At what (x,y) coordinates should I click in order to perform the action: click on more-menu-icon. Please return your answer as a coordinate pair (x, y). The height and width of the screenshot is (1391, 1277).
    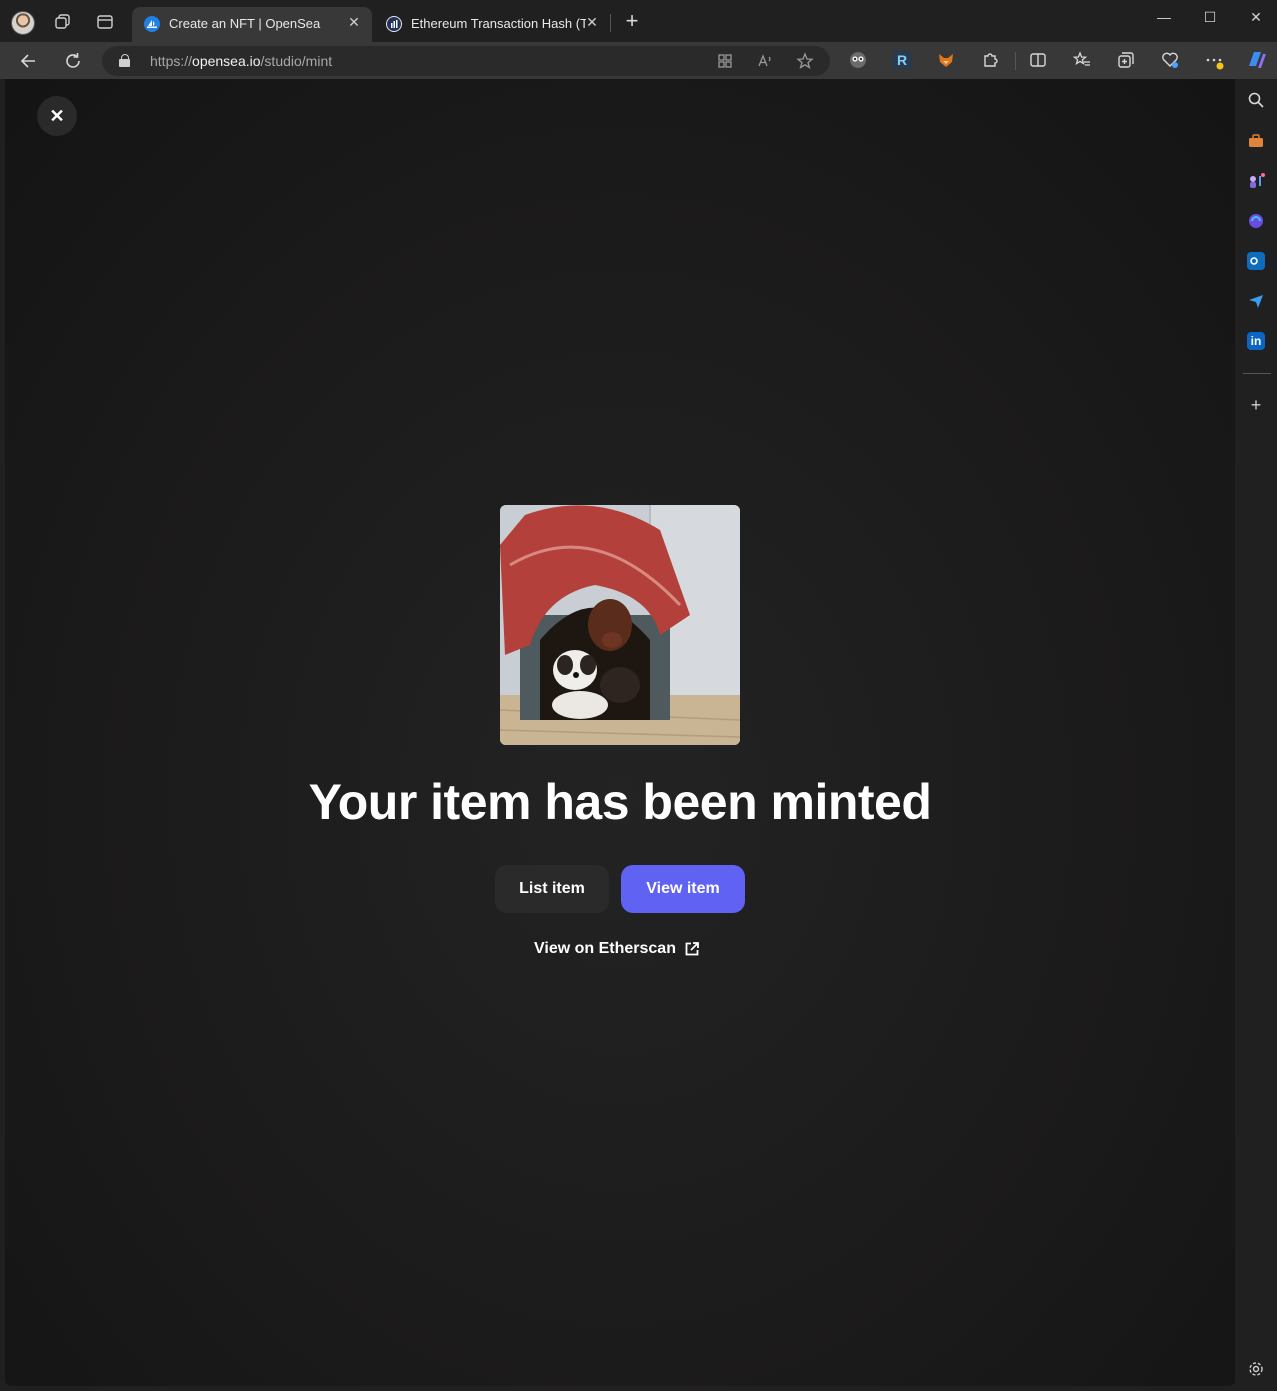
    Looking at the image, I should click on (1214, 60).